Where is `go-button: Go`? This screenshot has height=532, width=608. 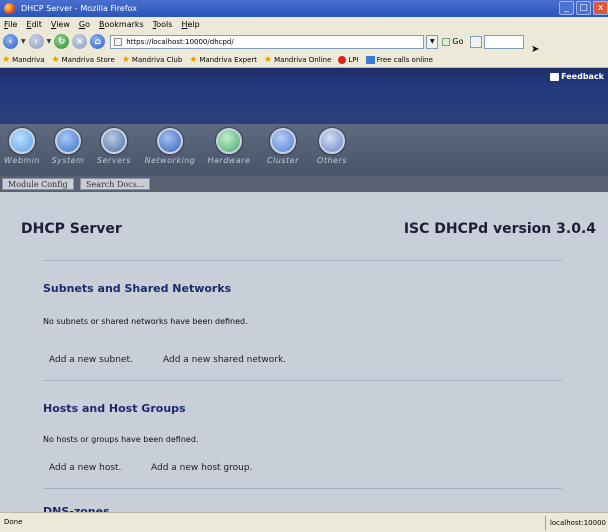
go-button: Go is located at coordinates (452, 41).